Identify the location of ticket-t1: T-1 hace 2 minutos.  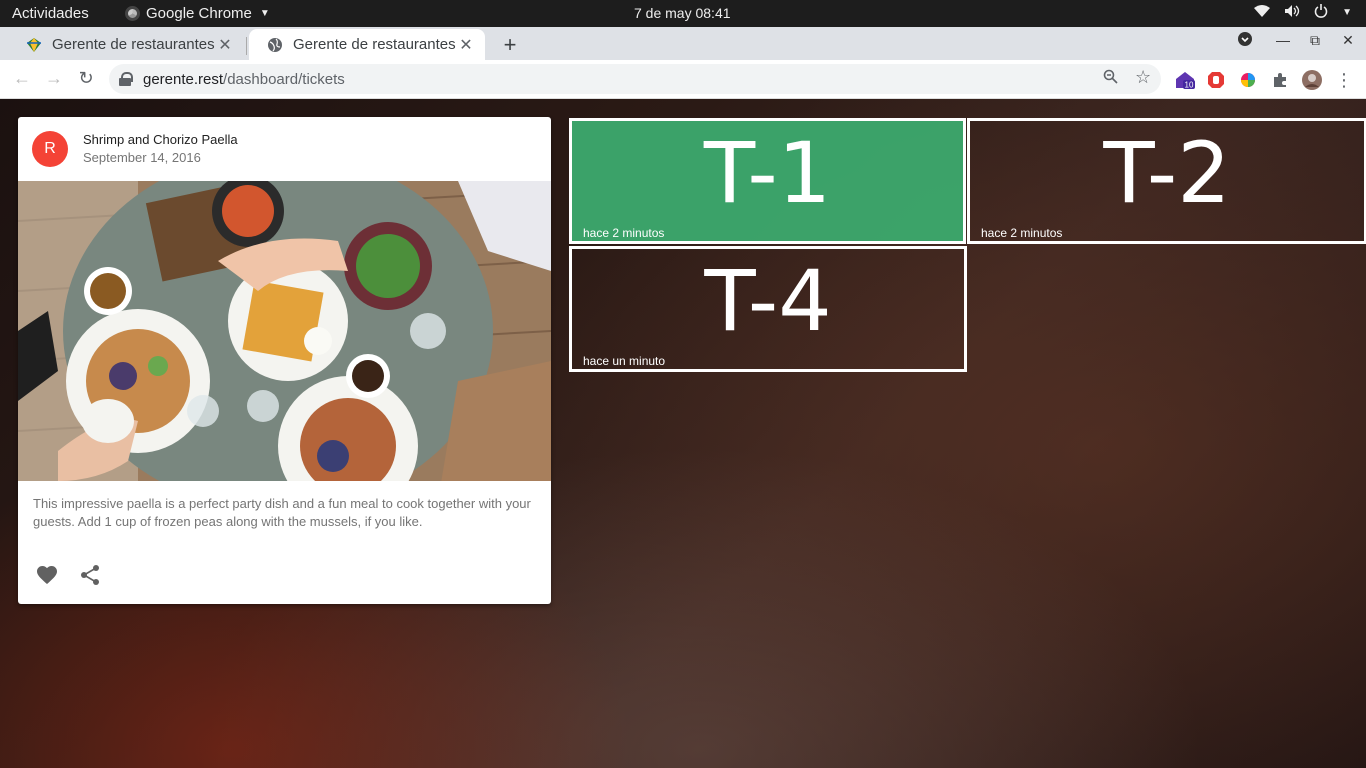
(767, 181).